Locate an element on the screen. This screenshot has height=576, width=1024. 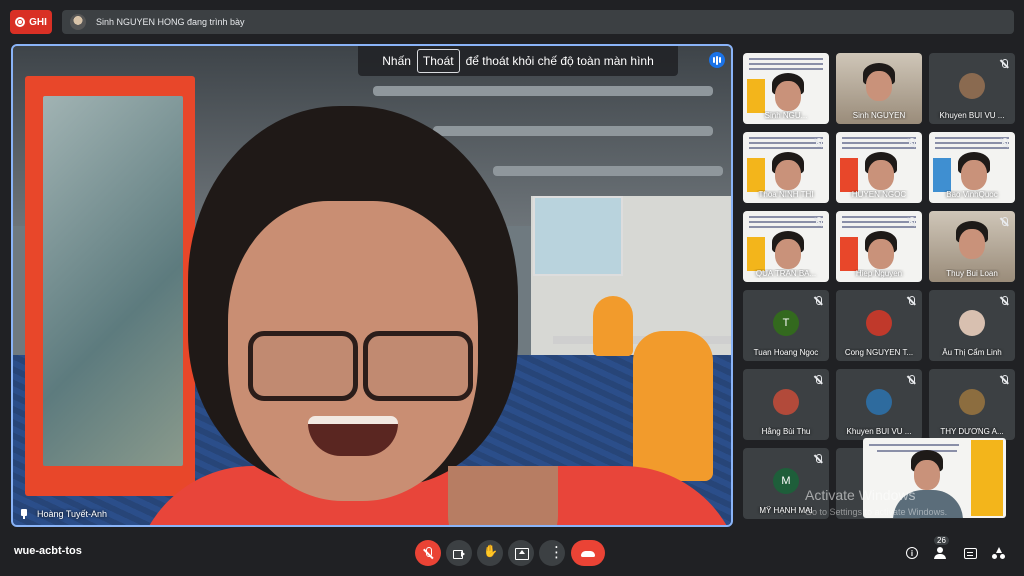
people-icon is located at coordinates (941, 553).